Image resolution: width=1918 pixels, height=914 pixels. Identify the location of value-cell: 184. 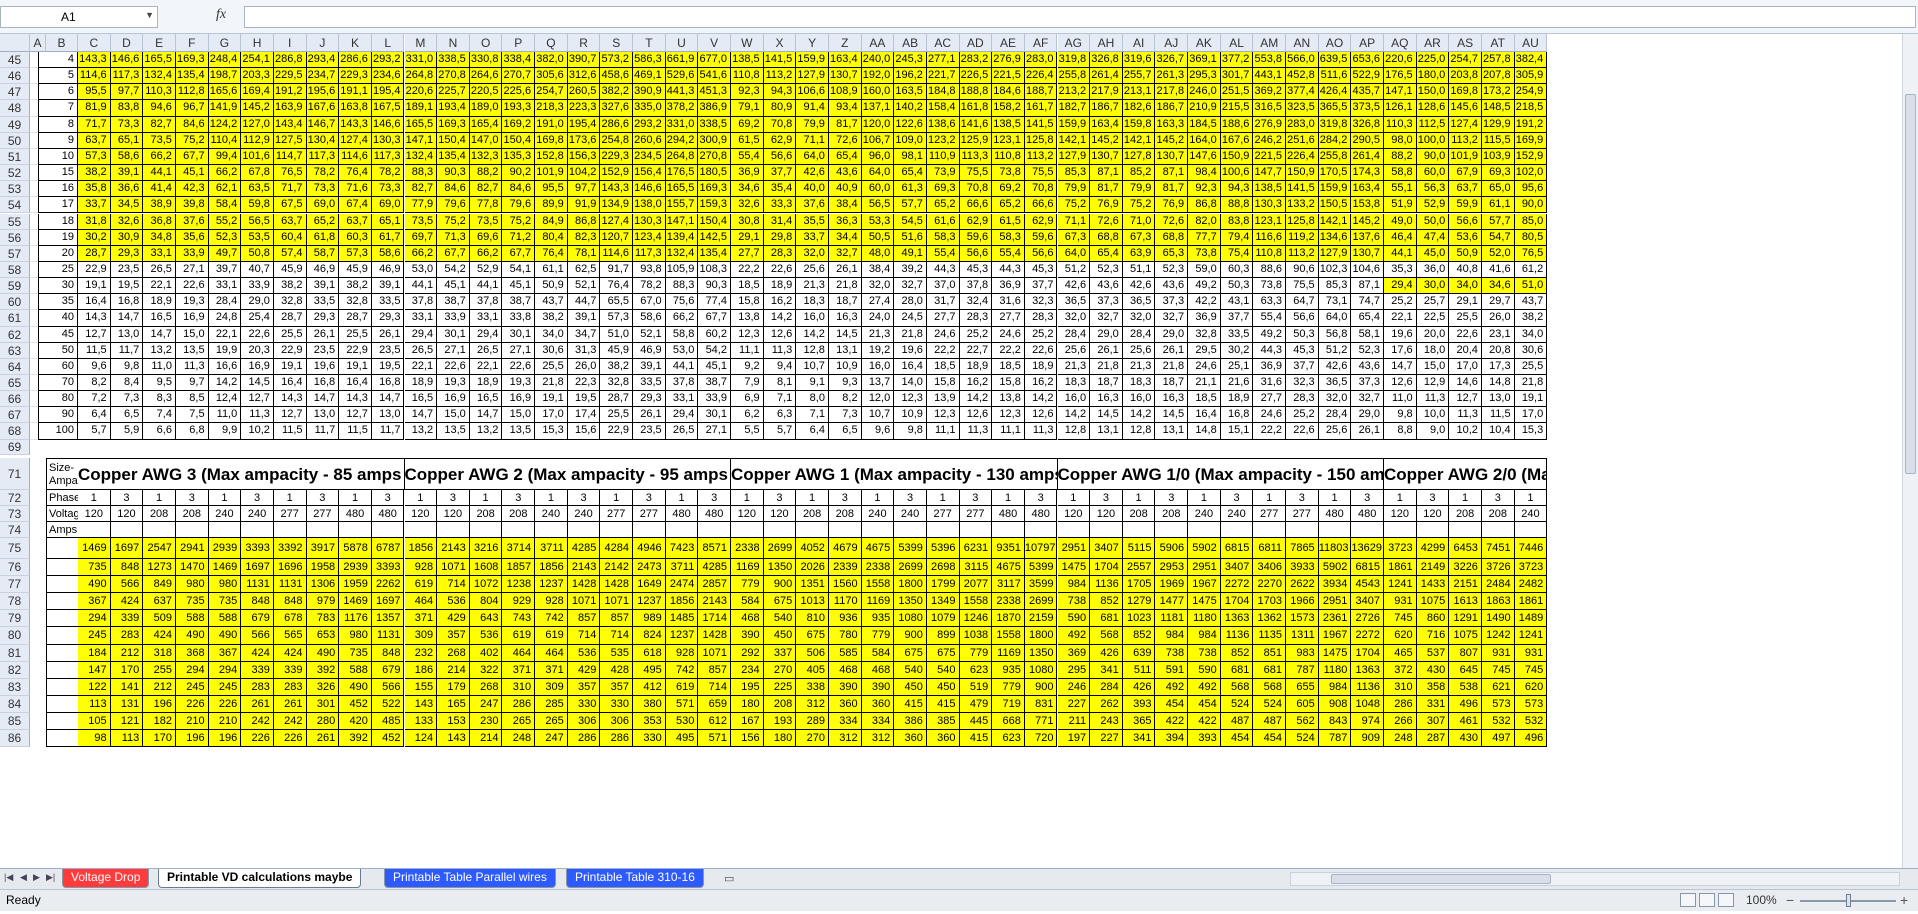
(94, 653).